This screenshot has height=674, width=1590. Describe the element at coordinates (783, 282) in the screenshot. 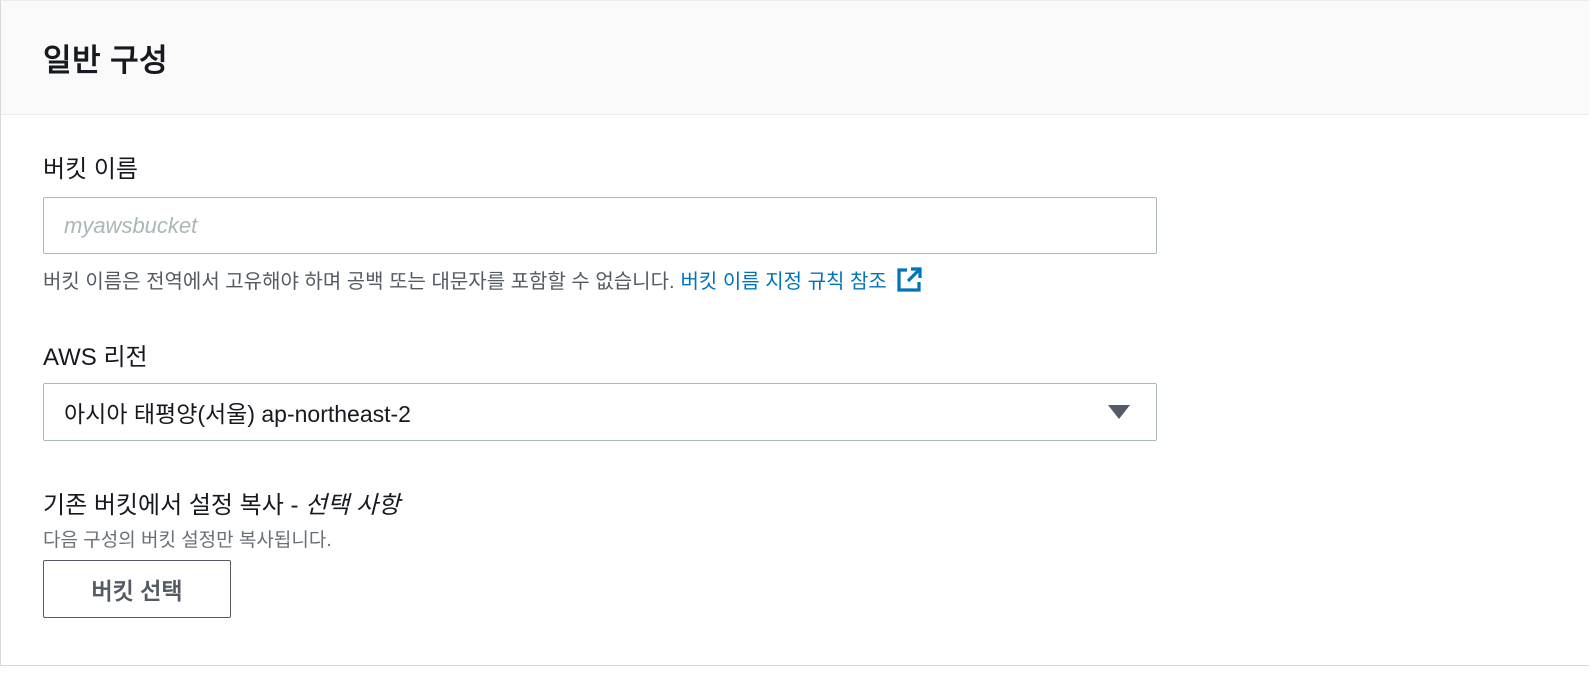

I see `bucket-naming-rules-link-label: 버킷 이름 지정 규칙 참조` at that location.